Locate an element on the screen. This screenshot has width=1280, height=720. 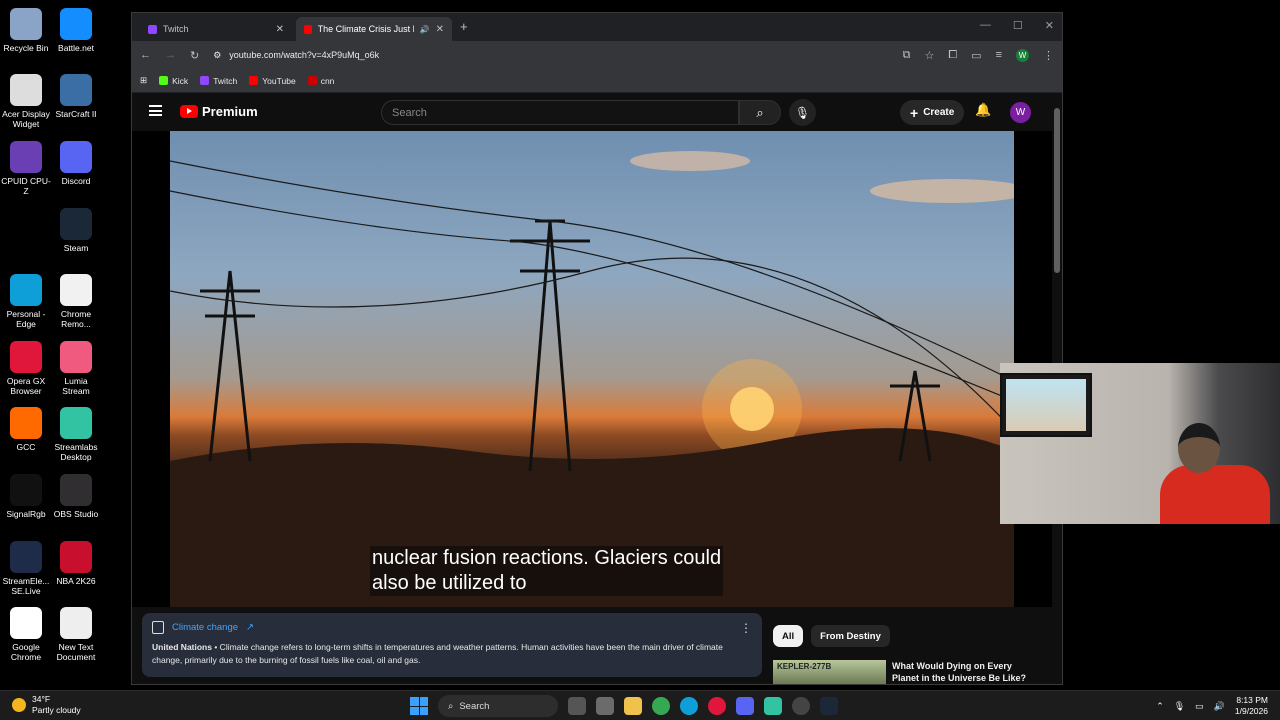
youtube-header: Premium Search ⌕ 🎙 + Create 🔔 W is located at coordinates (592, 112).